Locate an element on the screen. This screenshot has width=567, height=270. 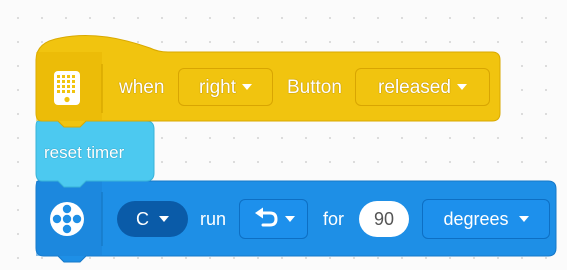
button-label: Button is located at coordinates (314, 87).